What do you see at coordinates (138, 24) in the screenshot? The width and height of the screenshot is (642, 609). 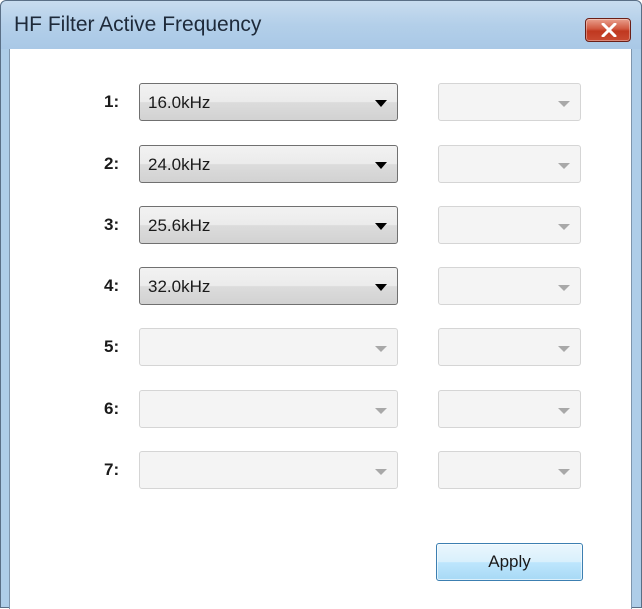 I see `window-title: HF Filter Active Frequency` at bounding box center [138, 24].